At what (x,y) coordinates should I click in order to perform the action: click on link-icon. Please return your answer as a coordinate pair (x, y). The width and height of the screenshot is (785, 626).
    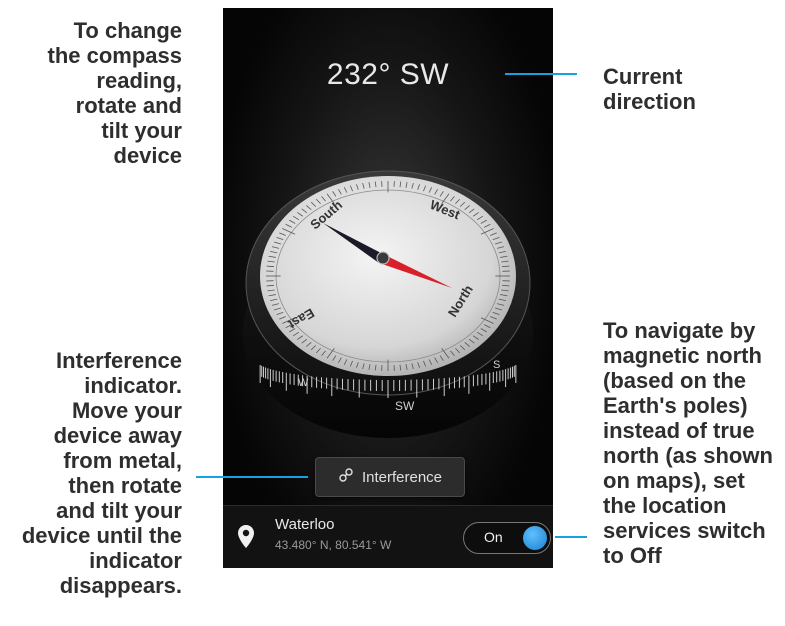
    Looking at the image, I should click on (346, 477).